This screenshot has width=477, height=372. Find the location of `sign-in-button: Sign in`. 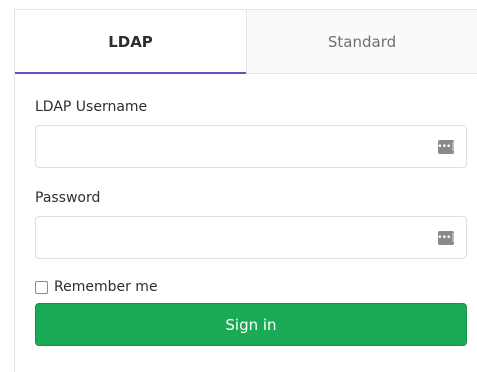

sign-in-button: Sign in is located at coordinates (251, 324).